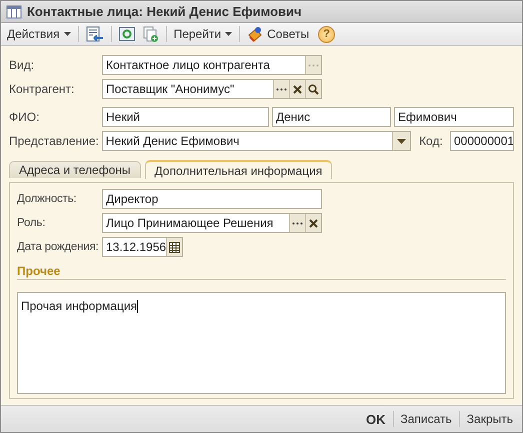 This screenshot has height=433, width=523. What do you see at coordinates (212, 89) in the screenshot?
I see `counterparty-field: Поставщик "Анонимус"` at bounding box center [212, 89].